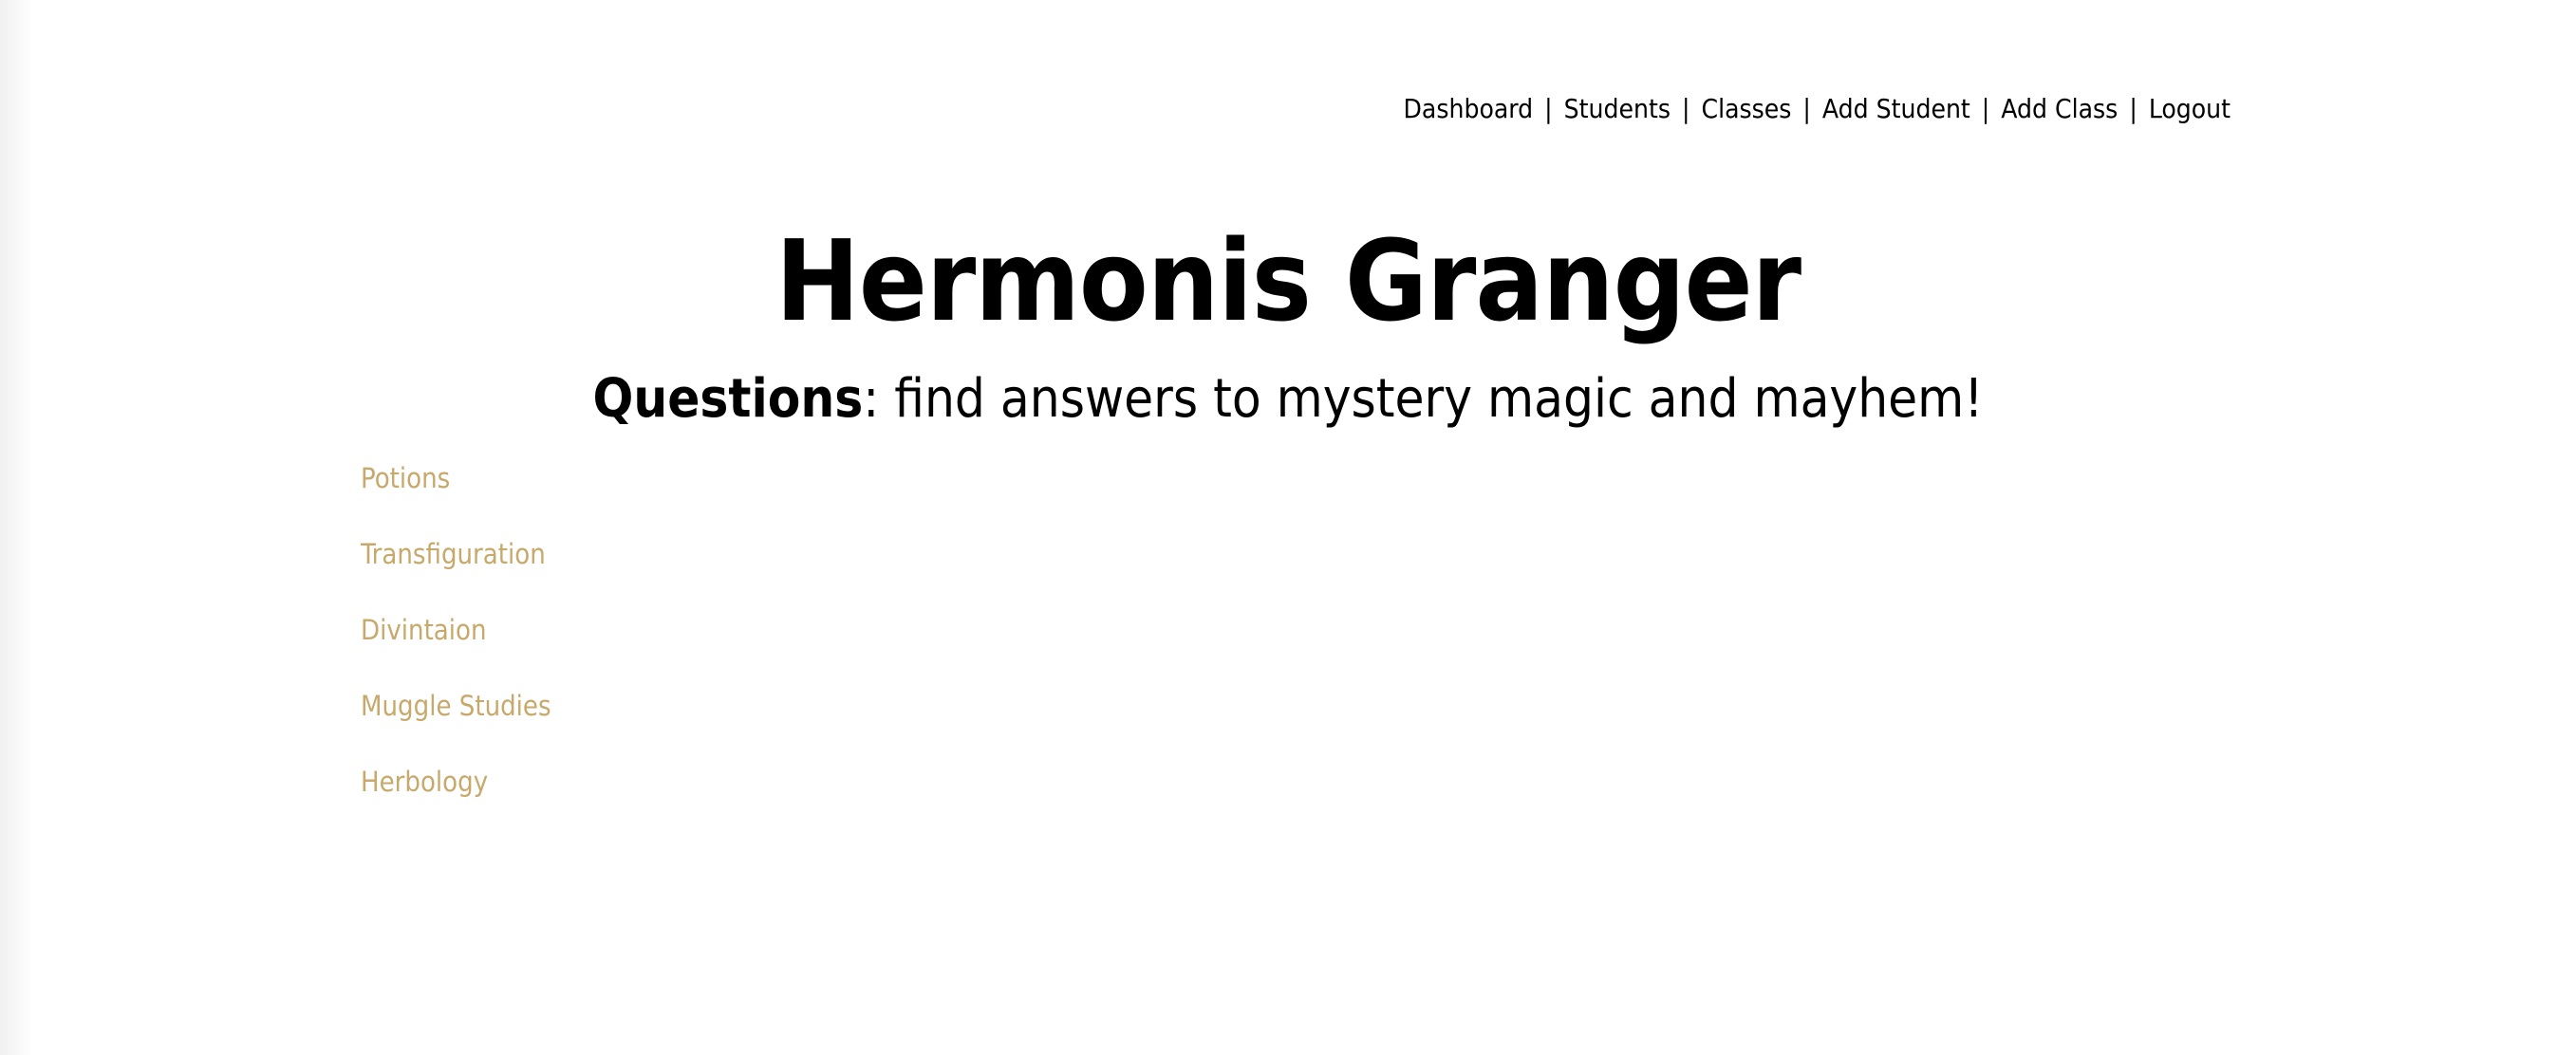 The width and height of the screenshot is (2576, 1055). Describe the element at coordinates (465, 706) in the screenshot. I see `sidebar-item-muggle-studies: Muggle Studies` at that location.